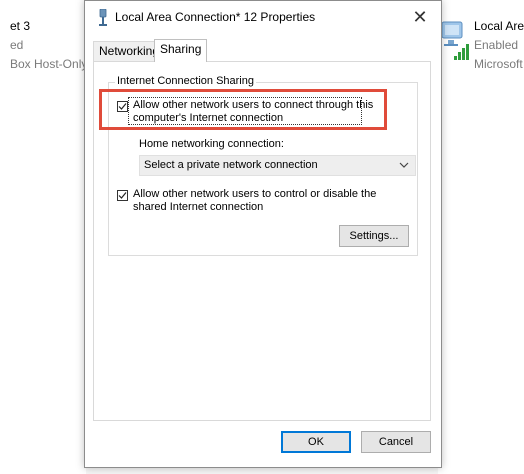 The image size is (524, 474). What do you see at coordinates (49, 64) in the screenshot?
I see `background-left-line-3: Box Host-Only` at bounding box center [49, 64].